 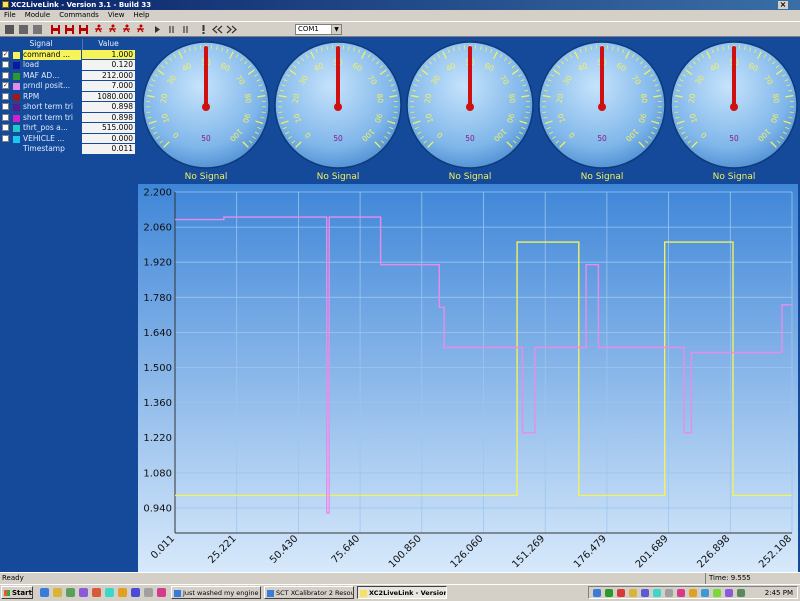 What do you see at coordinates (108, 86) in the screenshot?
I see `signal-value: 7.000` at bounding box center [108, 86].